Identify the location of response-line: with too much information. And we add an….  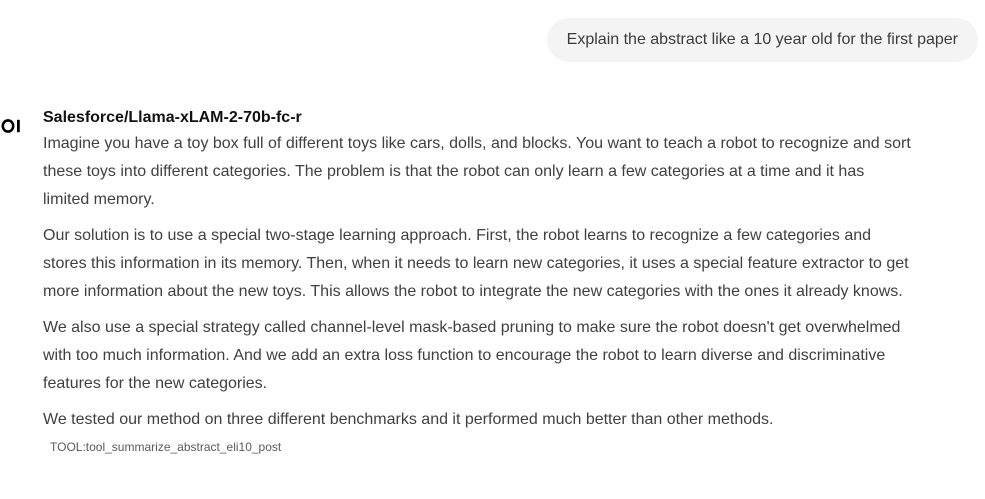
(464, 355).